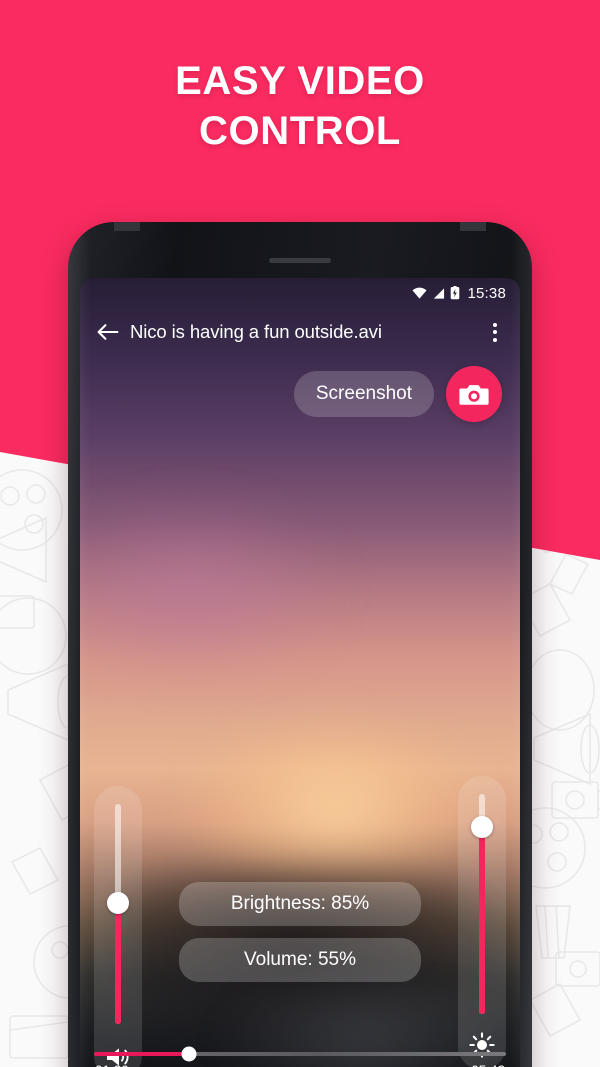 Image resolution: width=600 pixels, height=1067 pixels. I want to click on back-arrow-icon, so click(108, 332).